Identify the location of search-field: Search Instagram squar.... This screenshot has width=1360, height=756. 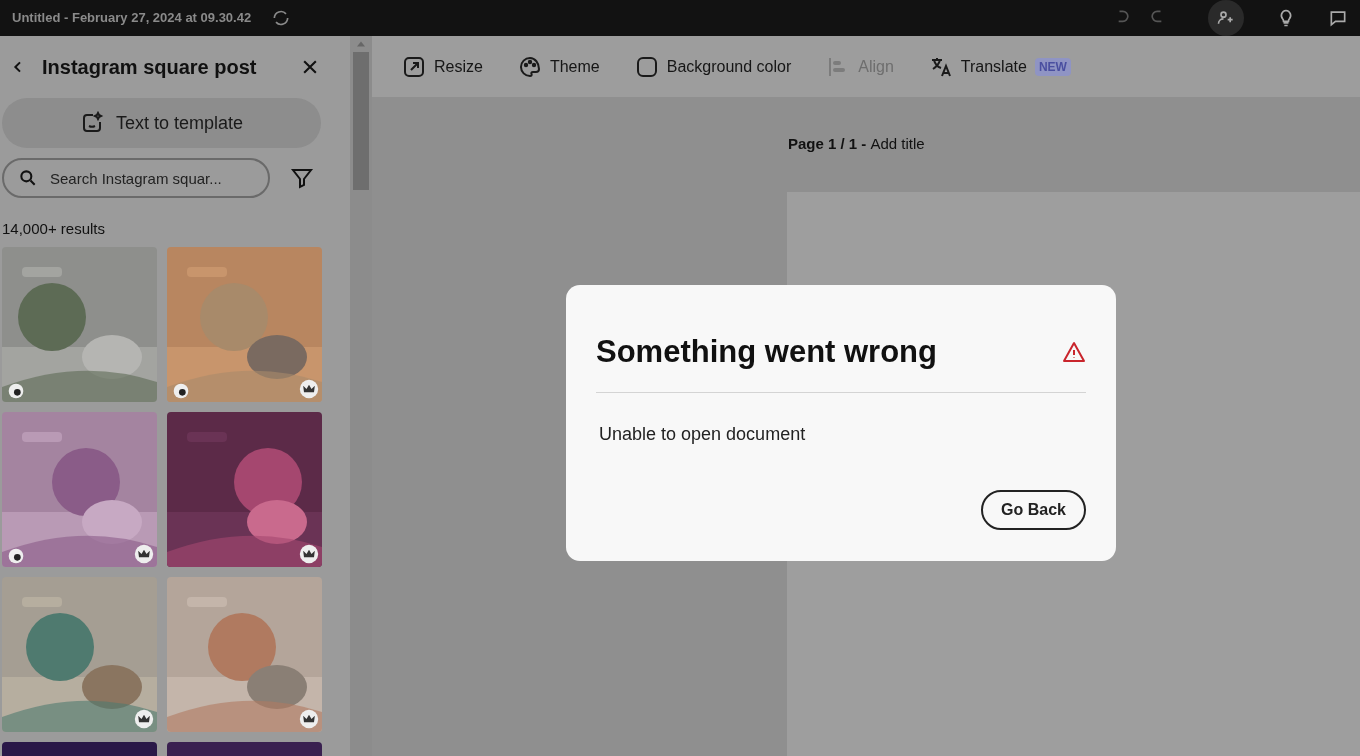
(136, 178).